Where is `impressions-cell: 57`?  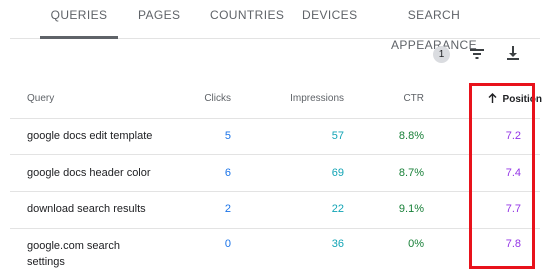 impressions-cell: 57 is located at coordinates (337, 136).